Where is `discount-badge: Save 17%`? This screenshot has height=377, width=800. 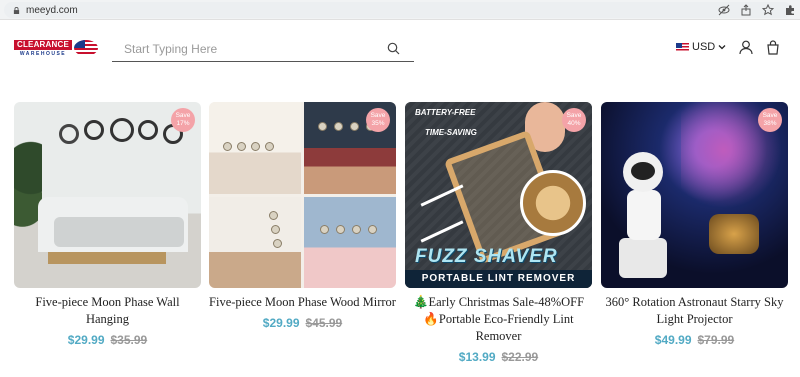 discount-badge: Save 17% is located at coordinates (183, 120).